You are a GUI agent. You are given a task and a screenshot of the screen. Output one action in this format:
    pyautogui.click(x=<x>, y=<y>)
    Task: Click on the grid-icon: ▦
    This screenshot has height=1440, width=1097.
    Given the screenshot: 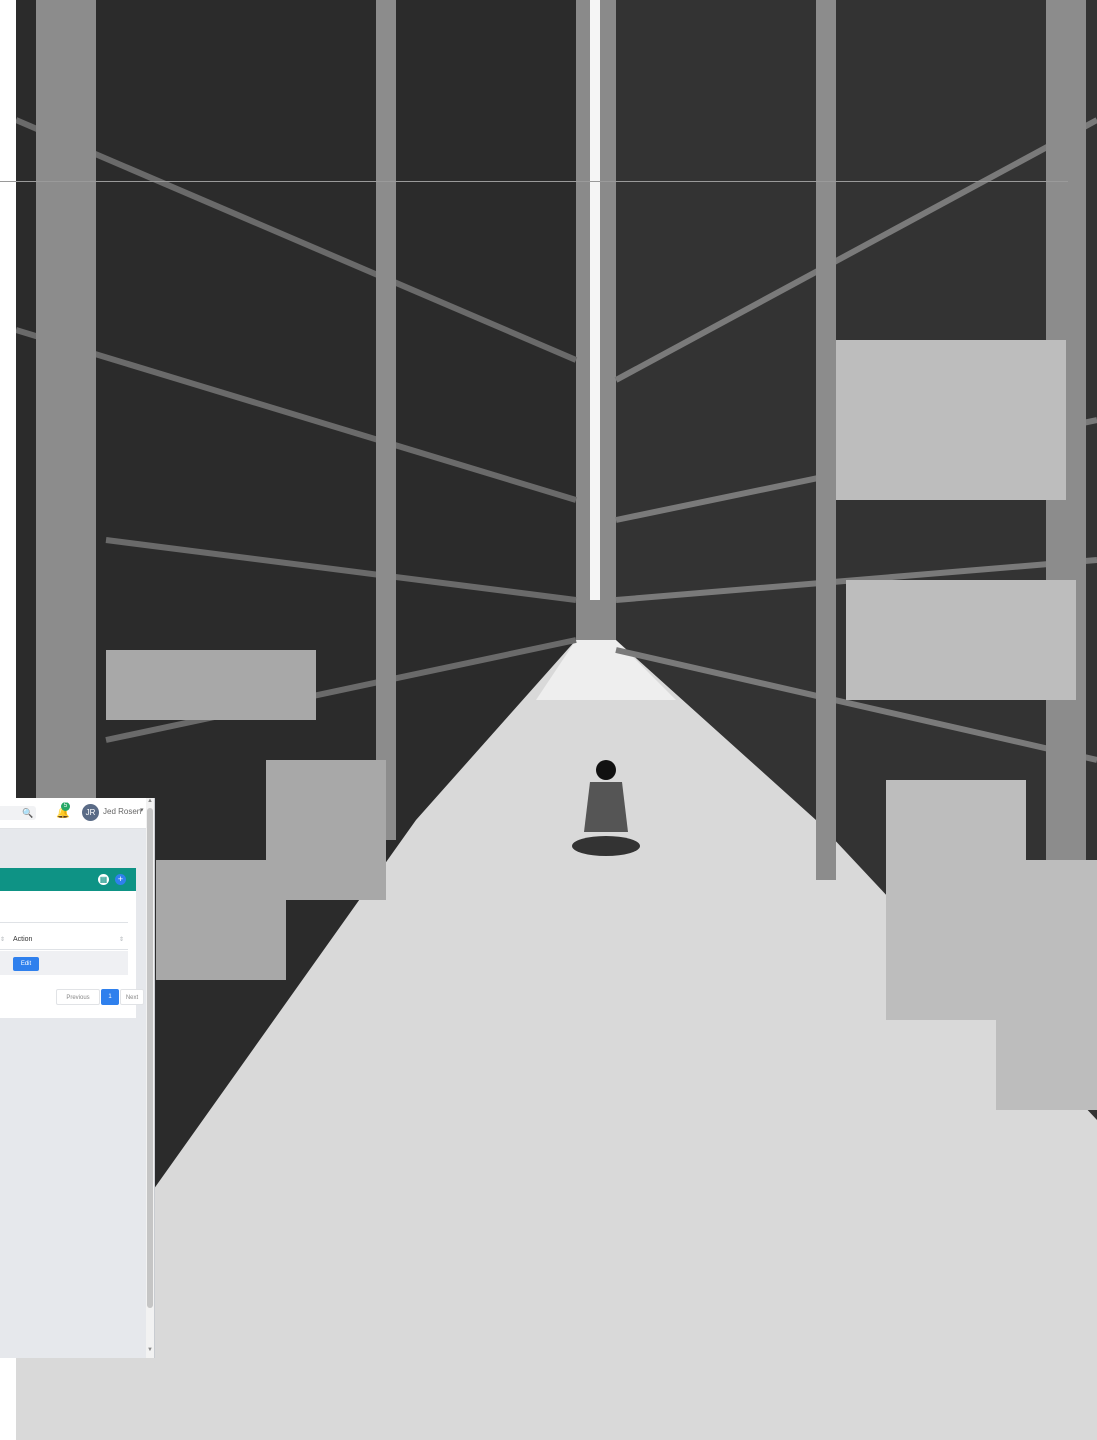 What is the action you would take?
    pyautogui.click(x=103, y=879)
    